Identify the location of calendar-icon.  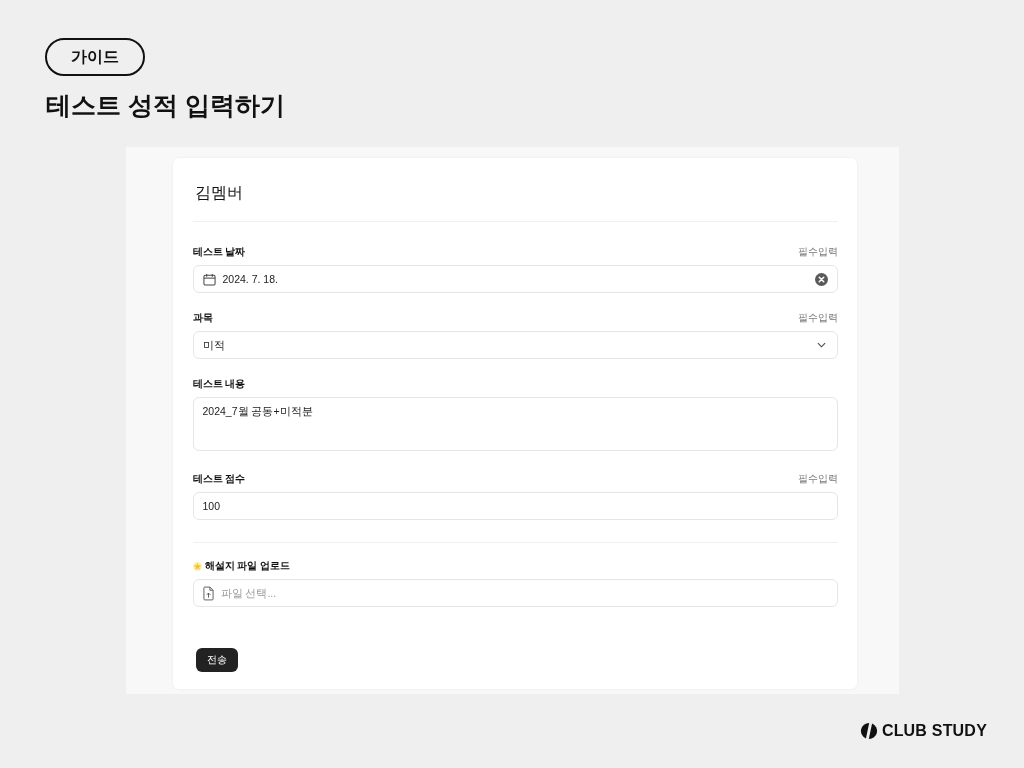
(209, 279).